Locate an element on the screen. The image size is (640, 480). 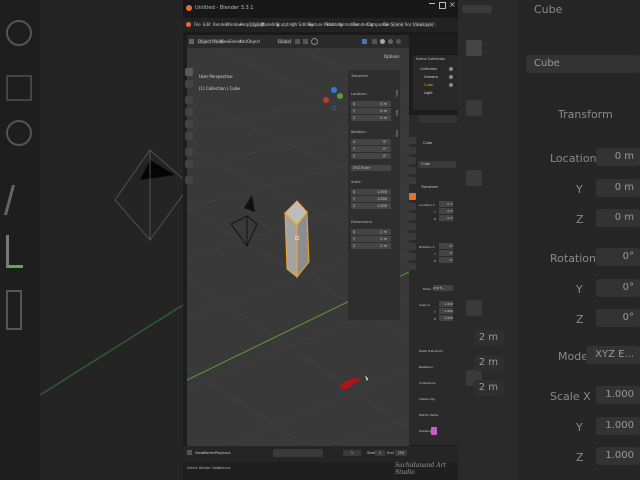
object-name-field: Cube is located at coordinates (437, 164).